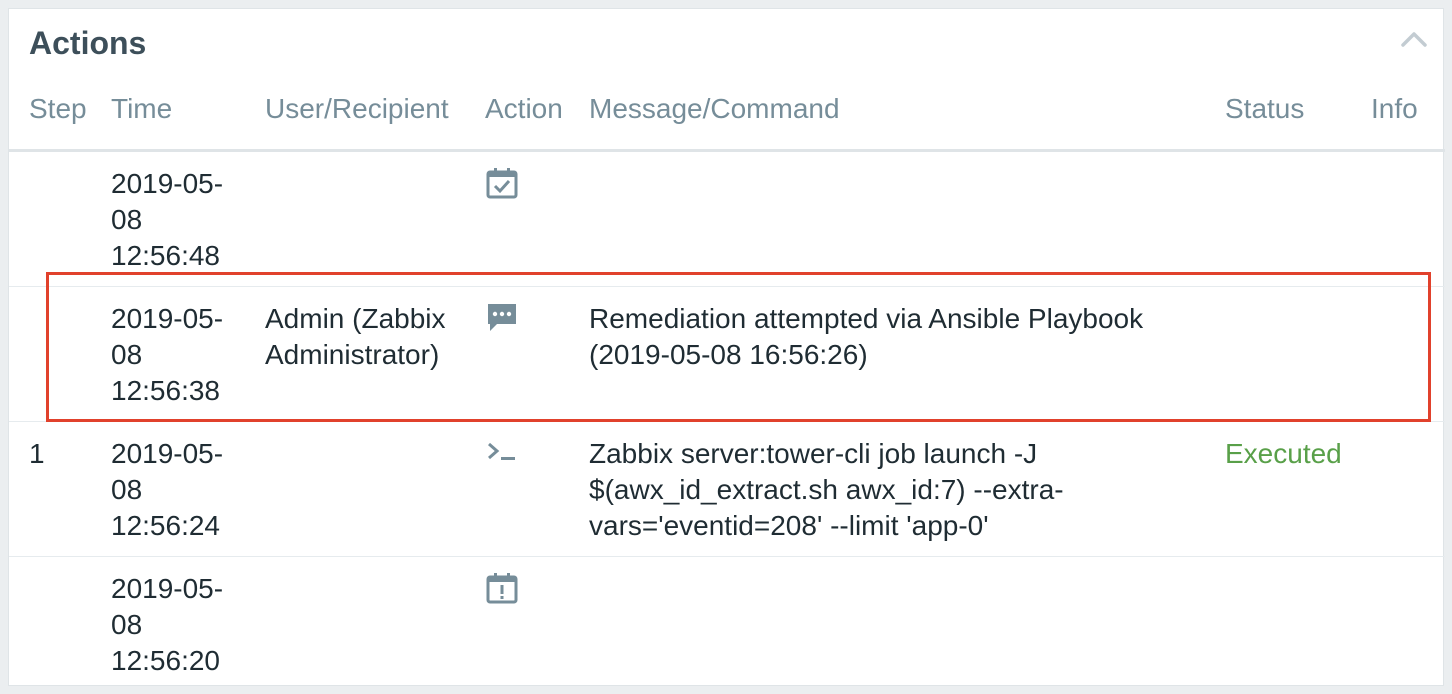  I want to click on cell-time: 2019-05- 08 12:56:24, so click(188, 489).